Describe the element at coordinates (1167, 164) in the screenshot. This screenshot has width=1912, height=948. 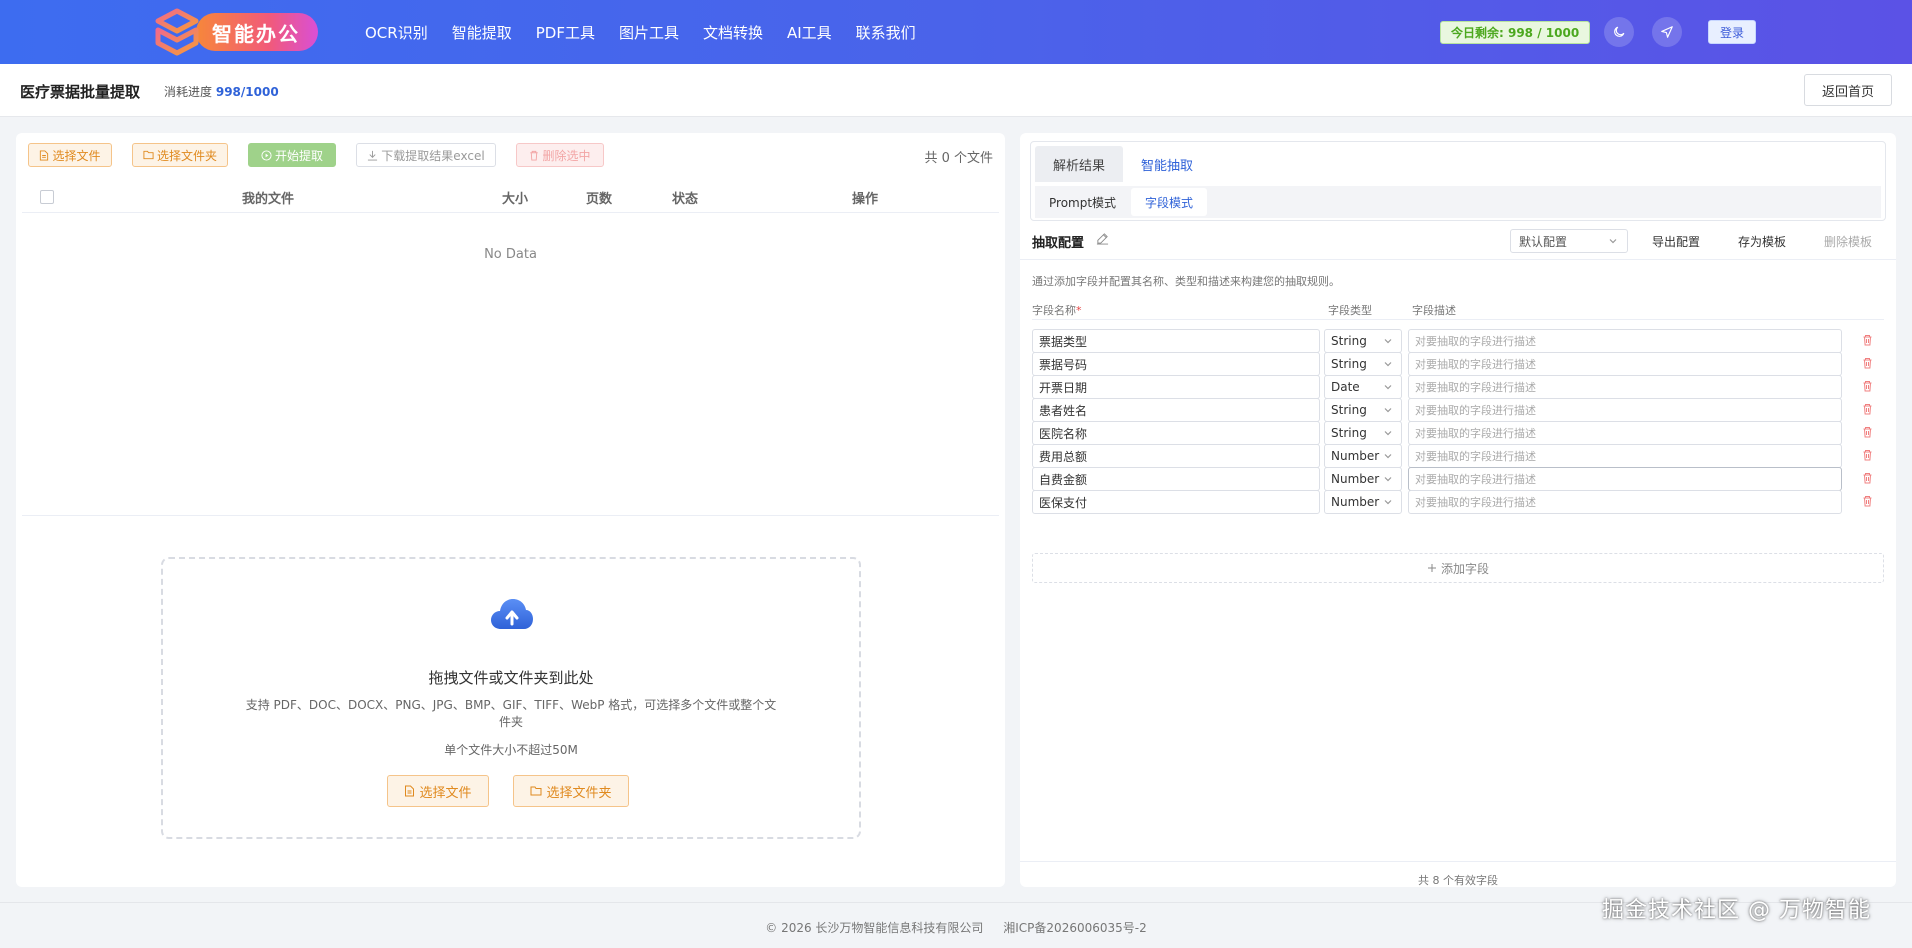
I see `tab-smart-extract: 智能抽取` at that location.